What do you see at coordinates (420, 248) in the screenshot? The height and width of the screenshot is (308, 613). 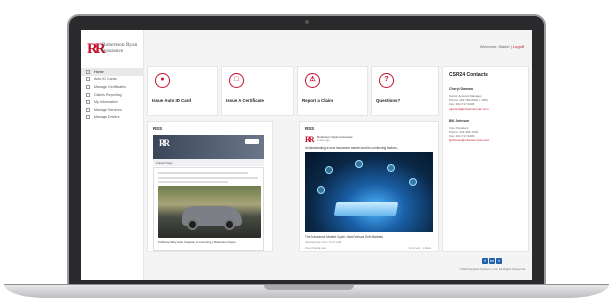 I see `comment-share-link: Comment · 1 share` at bounding box center [420, 248].